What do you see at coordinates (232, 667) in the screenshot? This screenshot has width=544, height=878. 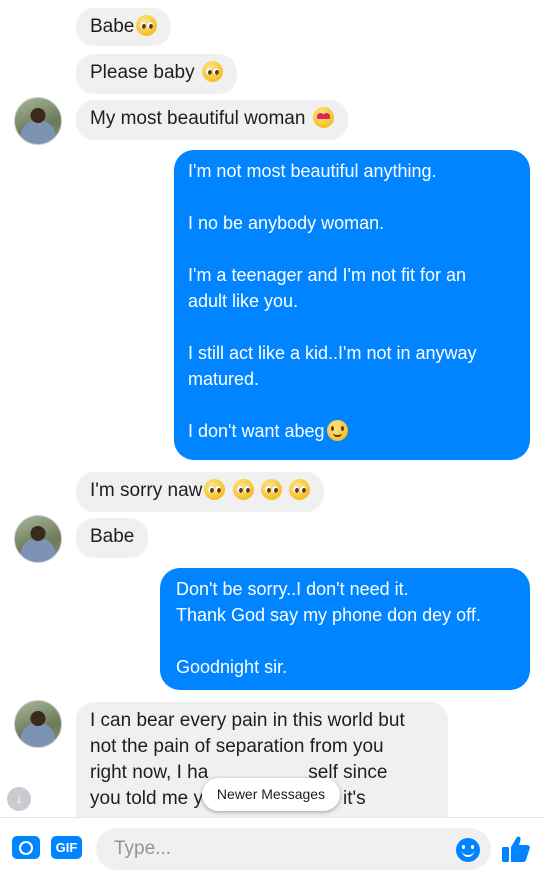 I see `message-line: Goodnight sir.` at bounding box center [232, 667].